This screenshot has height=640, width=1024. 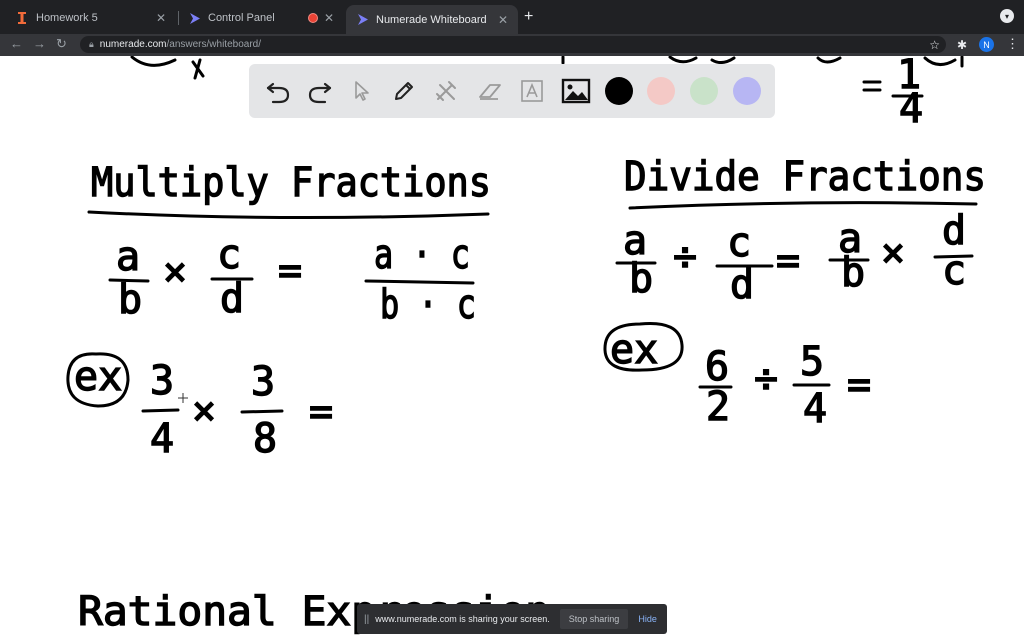 What do you see at coordinates (962, 45) in the screenshot?
I see `extensions-puzzle-icon: ✱` at bounding box center [962, 45].